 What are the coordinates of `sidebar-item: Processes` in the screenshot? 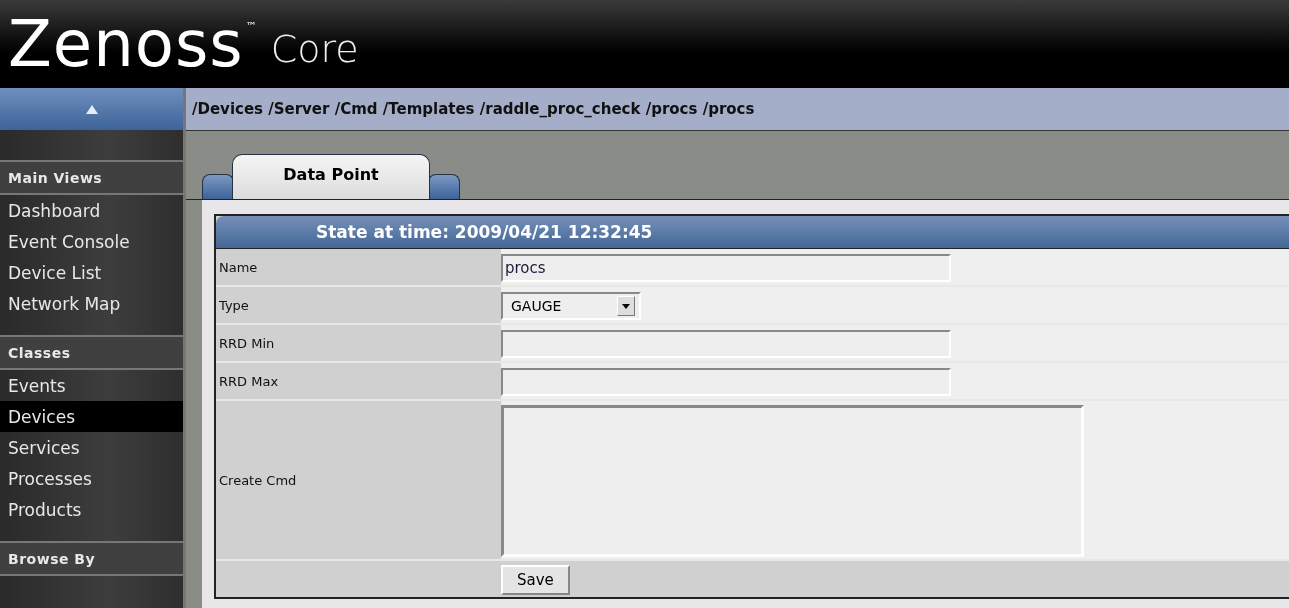 It's located at (91, 478).